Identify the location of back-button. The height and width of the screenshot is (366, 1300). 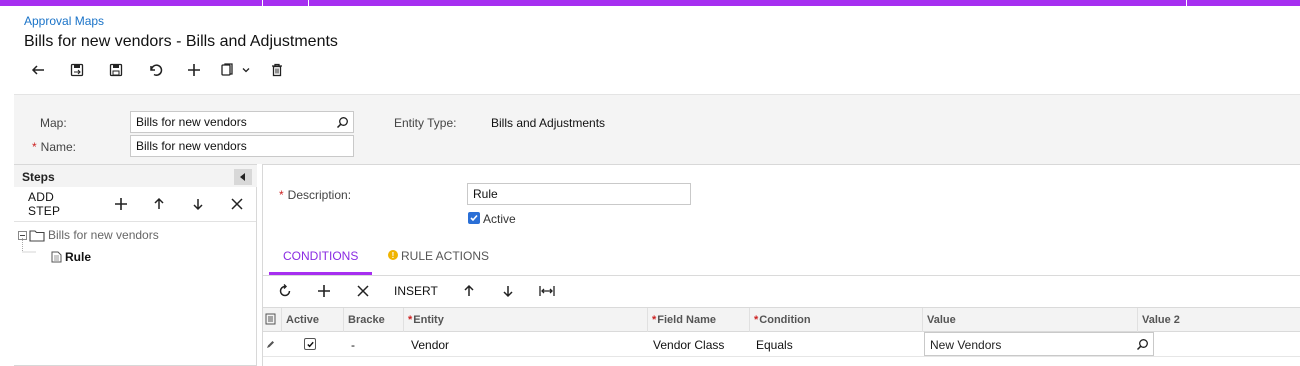
(37, 70).